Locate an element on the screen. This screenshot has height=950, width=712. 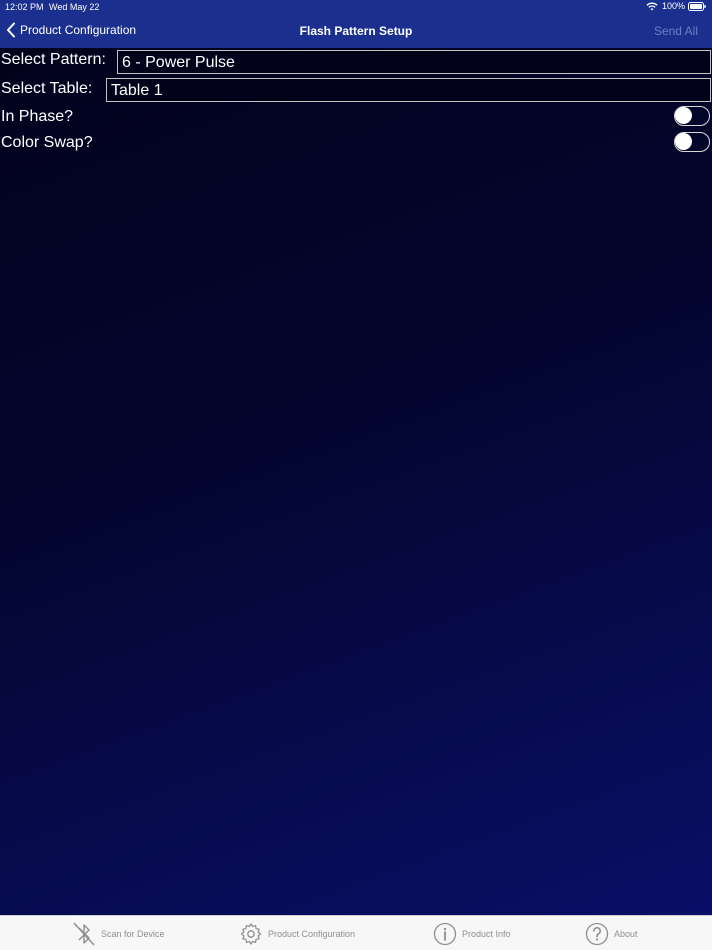
tab-label: Scan for Device is located at coordinates (133, 933).